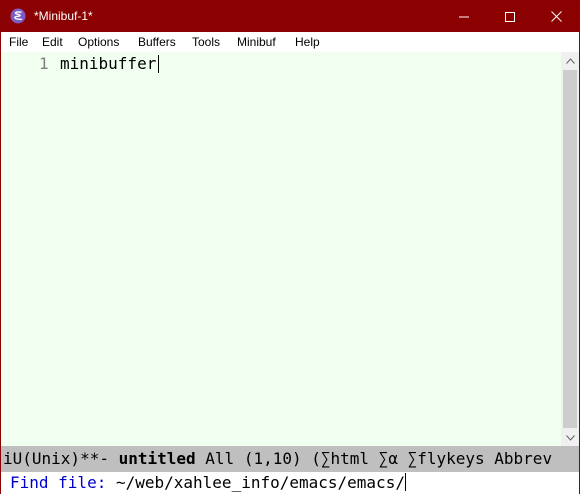 The height and width of the screenshot is (494, 580). What do you see at coordinates (61, 458) in the screenshot?
I see `modeline-prefix: iU(Unix)**-` at bounding box center [61, 458].